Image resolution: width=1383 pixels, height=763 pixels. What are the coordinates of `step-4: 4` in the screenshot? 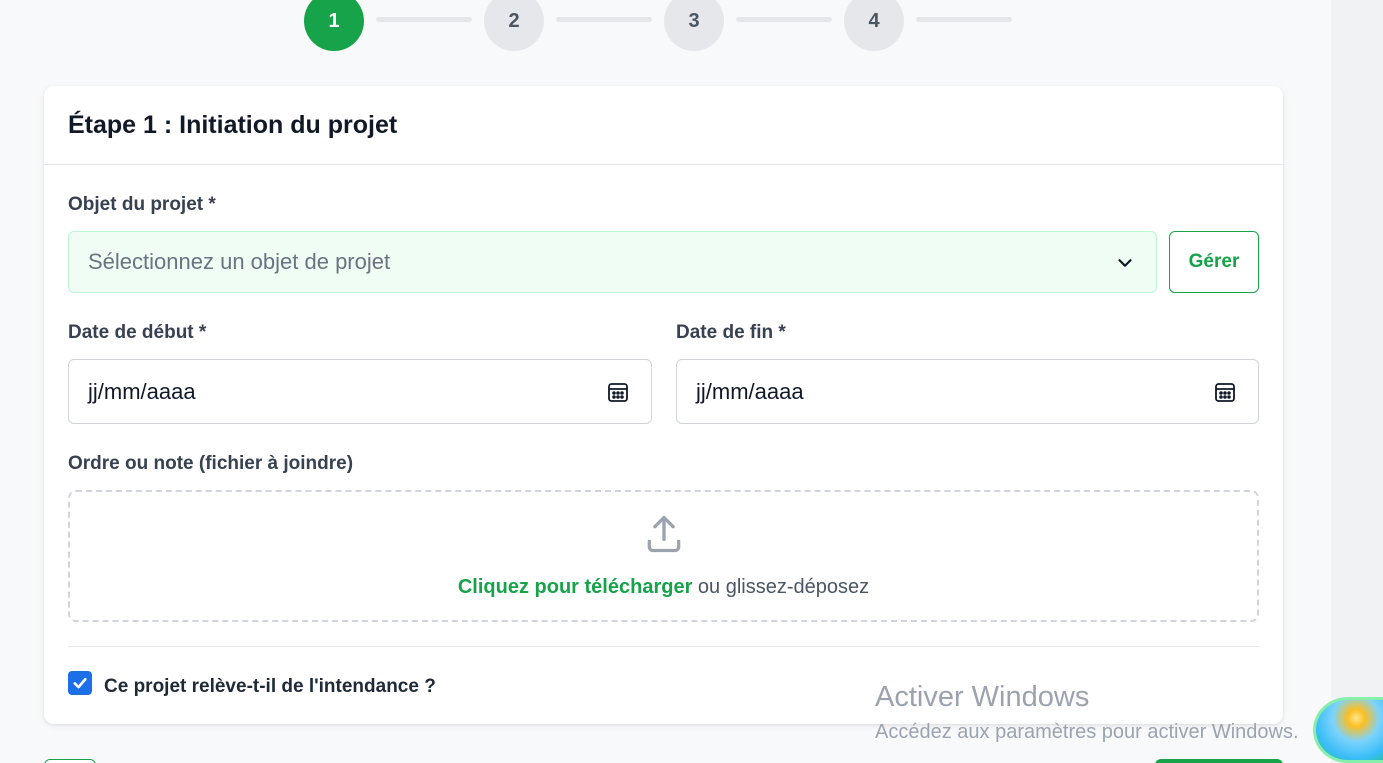 It's located at (874, 25).